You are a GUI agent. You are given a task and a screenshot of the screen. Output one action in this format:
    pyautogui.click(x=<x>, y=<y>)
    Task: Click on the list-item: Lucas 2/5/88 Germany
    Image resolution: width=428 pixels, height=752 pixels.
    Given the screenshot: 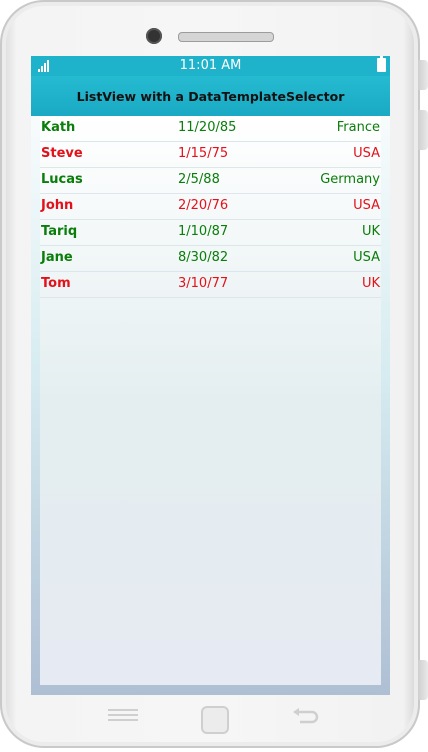 What is the action you would take?
    pyautogui.click(x=210, y=181)
    